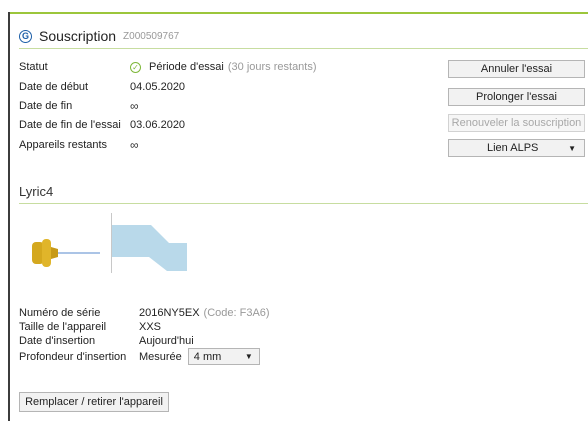 This screenshot has width=588, height=421. What do you see at coordinates (272, 67) in the screenshot?
I see `status-note: (30 jours restants)` at bounding box center [272, 67].